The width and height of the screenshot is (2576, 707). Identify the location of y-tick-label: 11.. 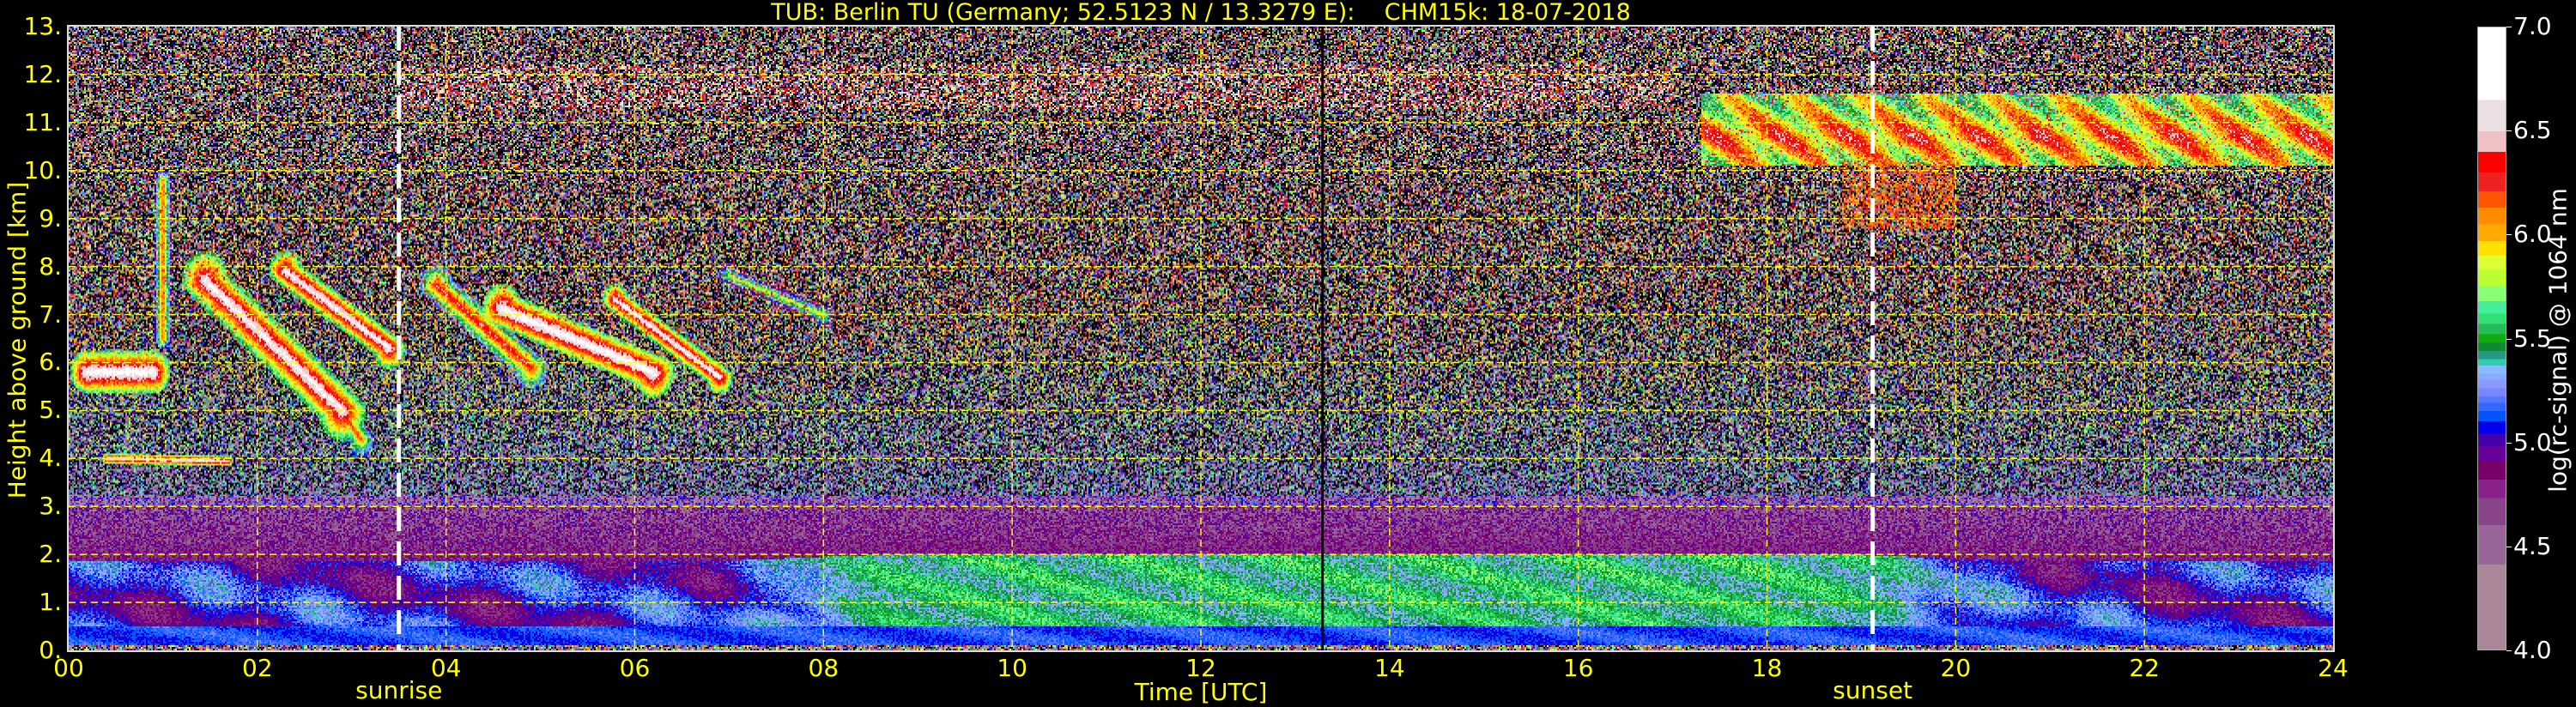
(42, 122).